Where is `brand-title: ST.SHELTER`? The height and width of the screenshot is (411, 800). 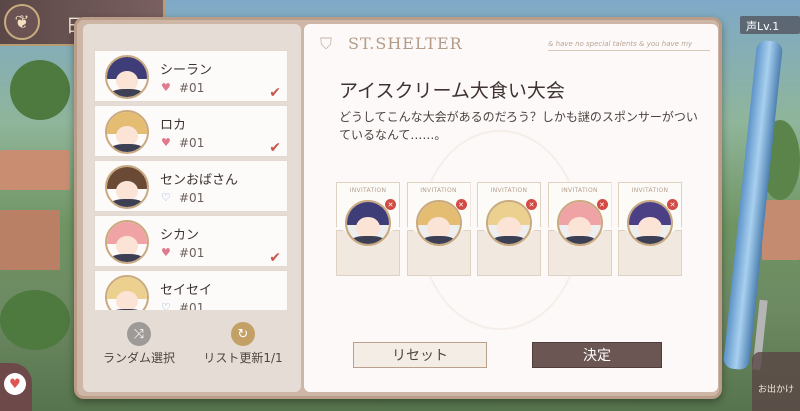
brand-title: ST.SHELTER is located at coordinates (405, 43).